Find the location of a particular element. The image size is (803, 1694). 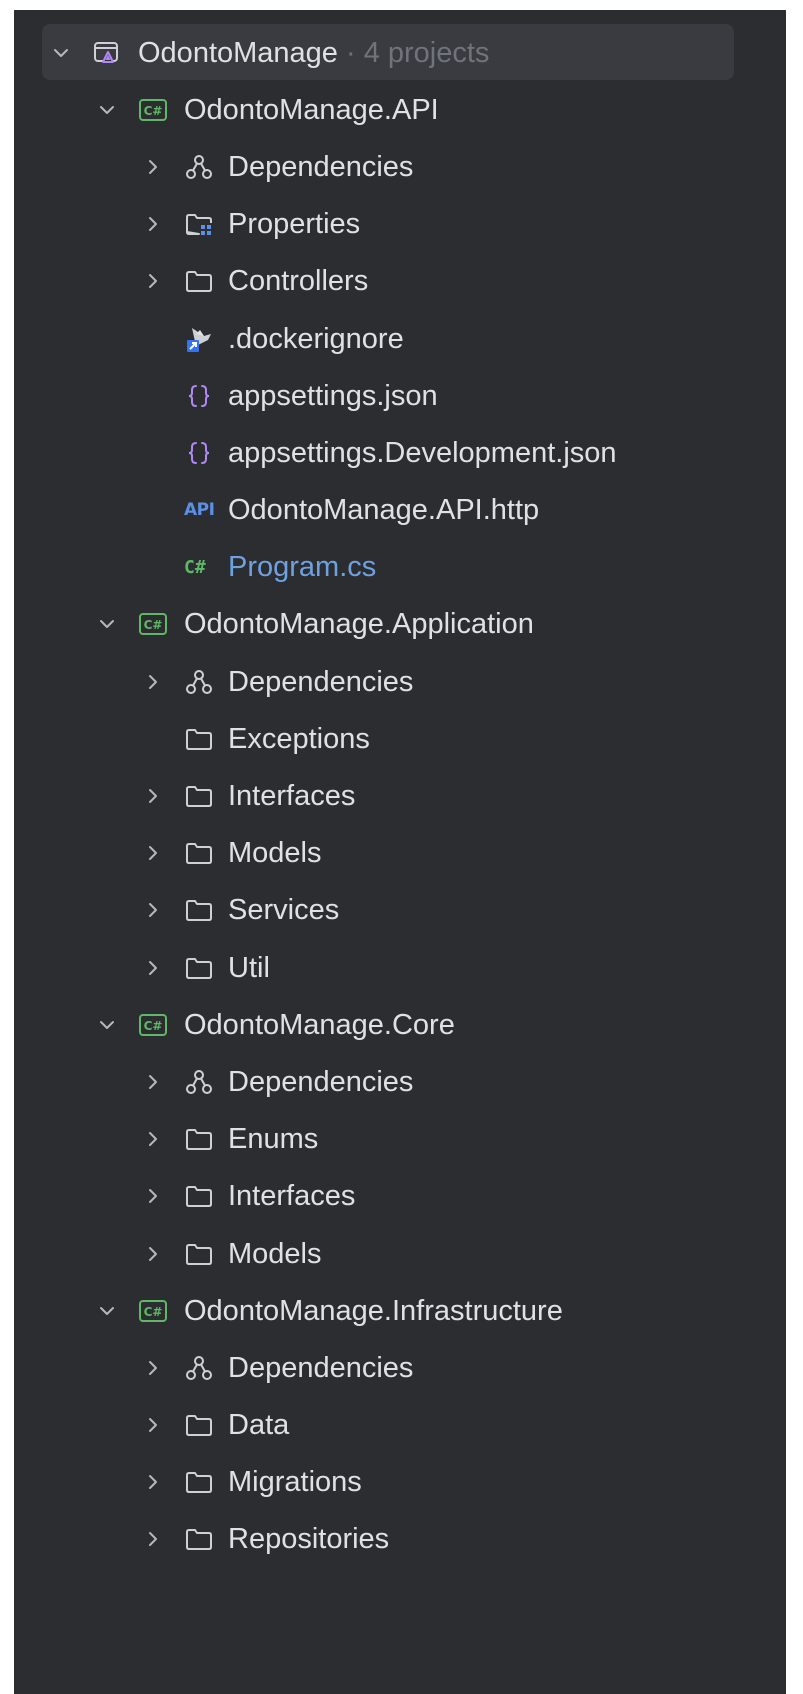

project-label: OdontoManage.API is located at coordinates (311, 109).